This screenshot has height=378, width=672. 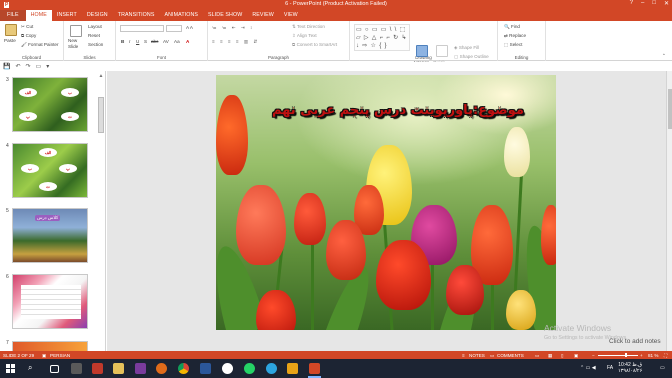 What do you see at coordinates (654, 3) in the screenshot?
I see `maximize-button: □` at bounding box center [654, 3].